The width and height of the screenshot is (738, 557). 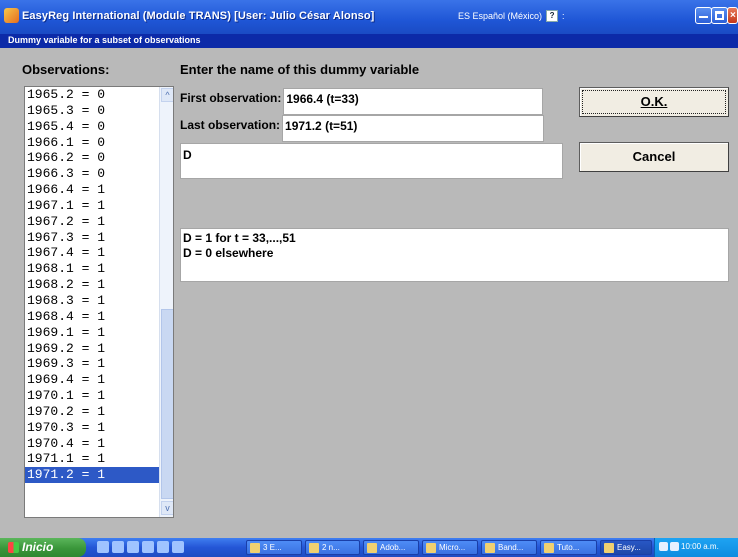 What do you see at coordinates (654, 102) in the screenshot?
I see `ok-button: O.K.` at bounding box center [654, 102].